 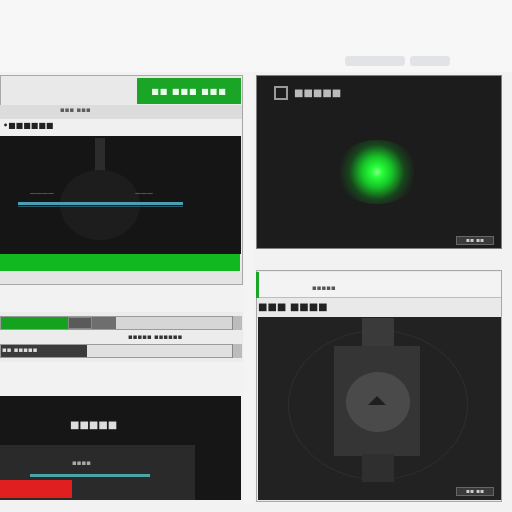 I want to click on left-panel-bottom, so click(x=121, y=277).